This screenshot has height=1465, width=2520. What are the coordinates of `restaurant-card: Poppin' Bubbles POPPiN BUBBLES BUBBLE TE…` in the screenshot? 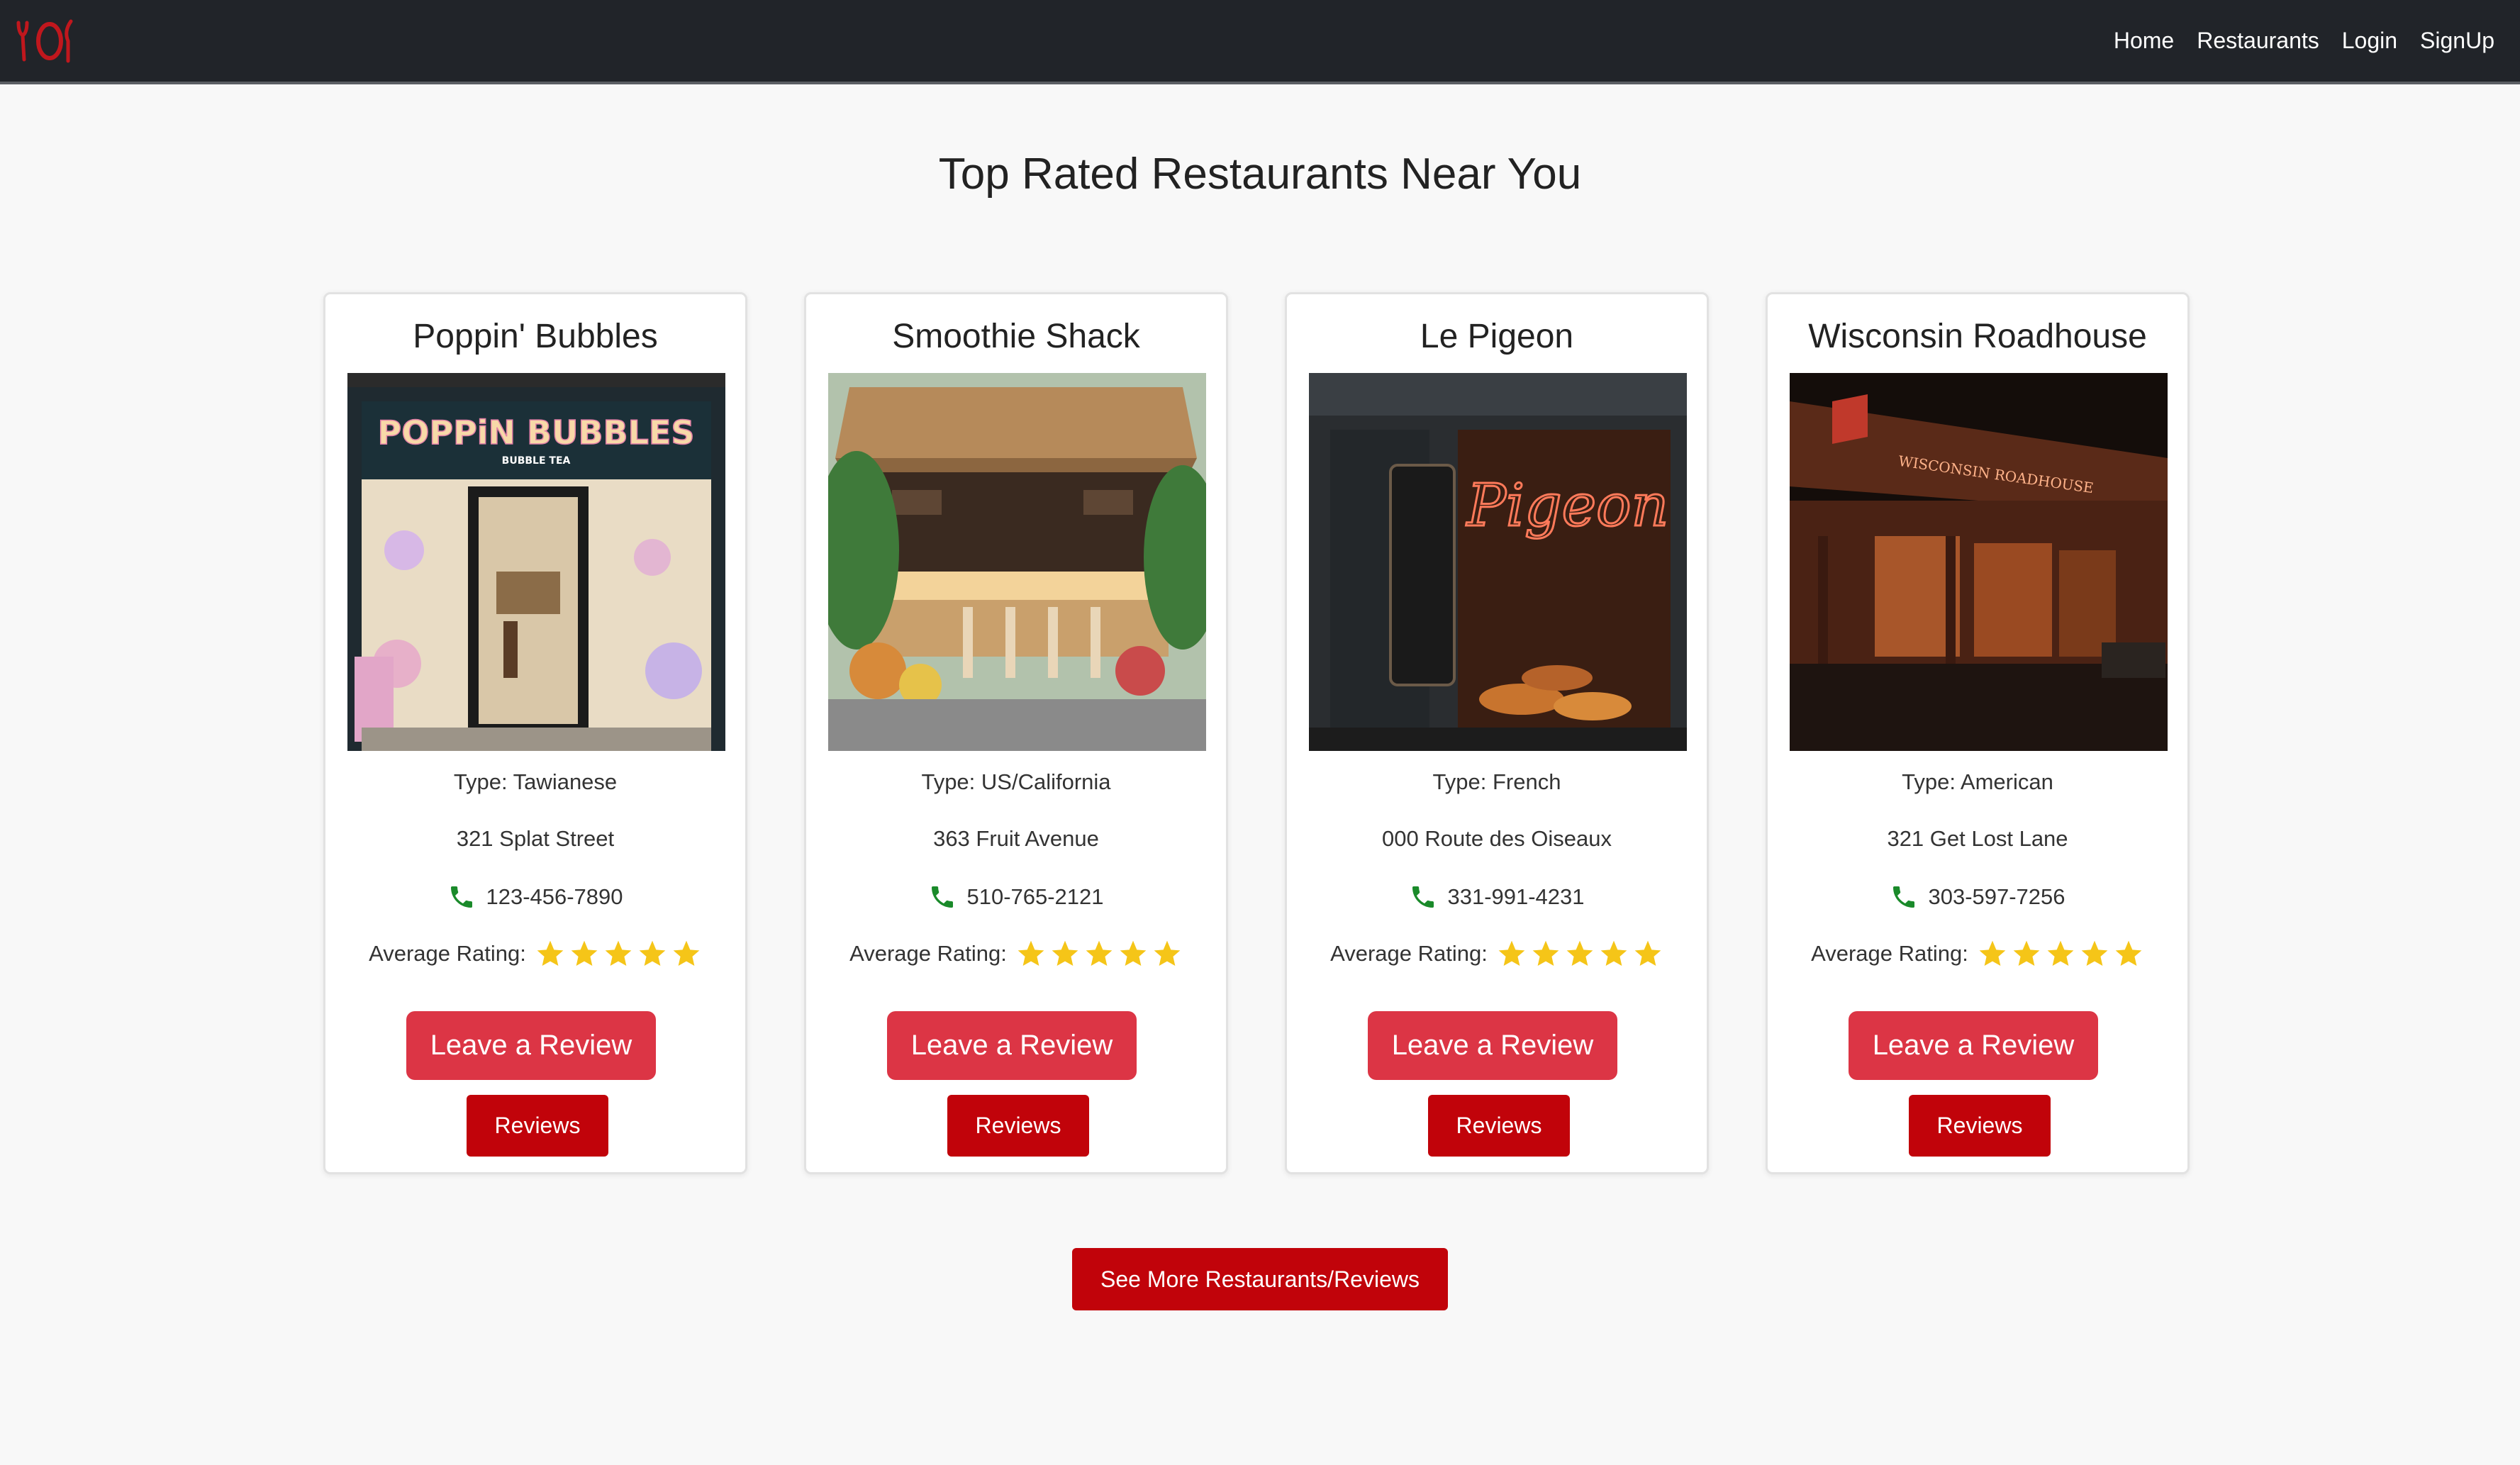 It's located at (535, 733).